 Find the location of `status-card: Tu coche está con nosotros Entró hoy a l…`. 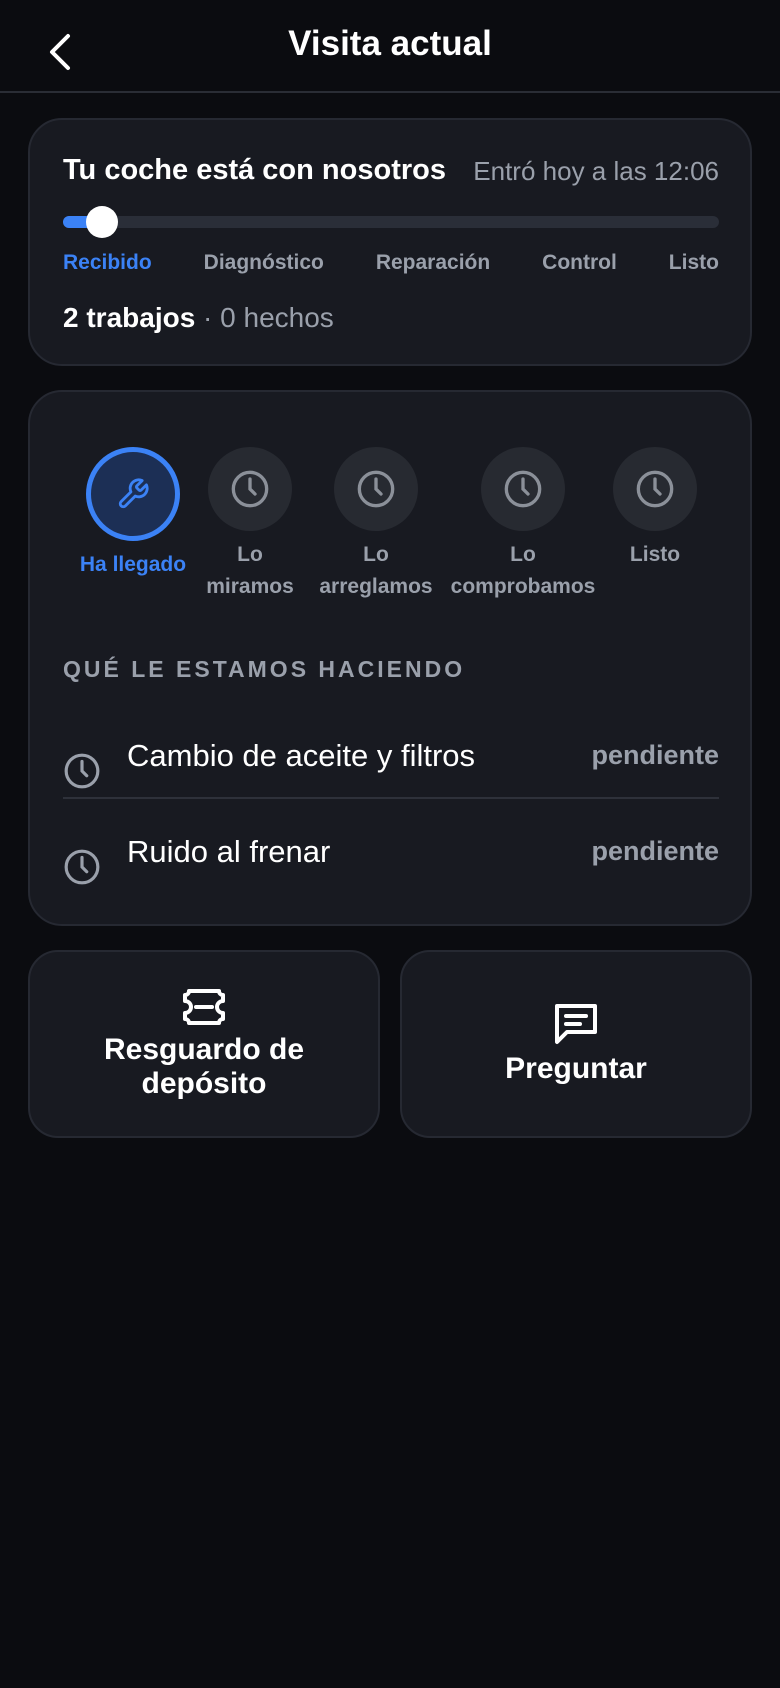

status-card: Tu coche está con nosotros Entró hoy a l… is located at coordinates (390, 242).